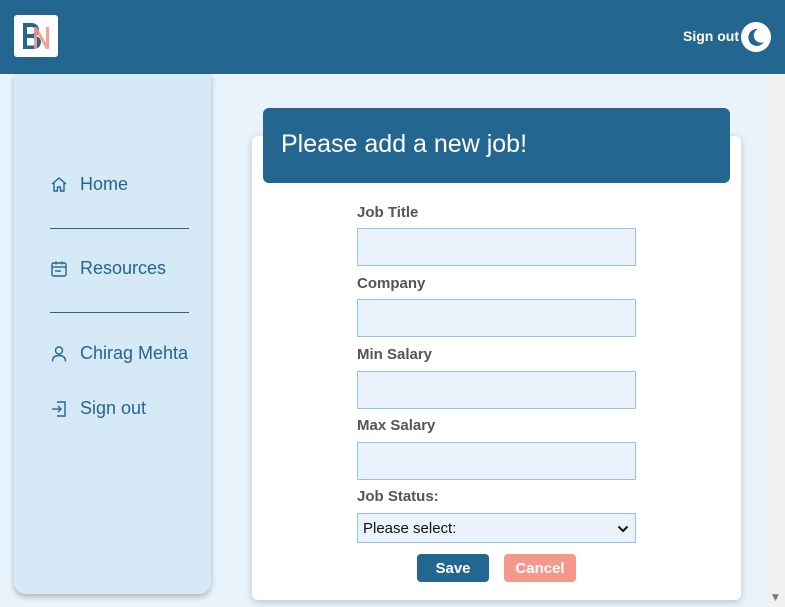  Describe the element at coordinates (59, 269) in the screenshot. I see `calendar-icon` at that location.